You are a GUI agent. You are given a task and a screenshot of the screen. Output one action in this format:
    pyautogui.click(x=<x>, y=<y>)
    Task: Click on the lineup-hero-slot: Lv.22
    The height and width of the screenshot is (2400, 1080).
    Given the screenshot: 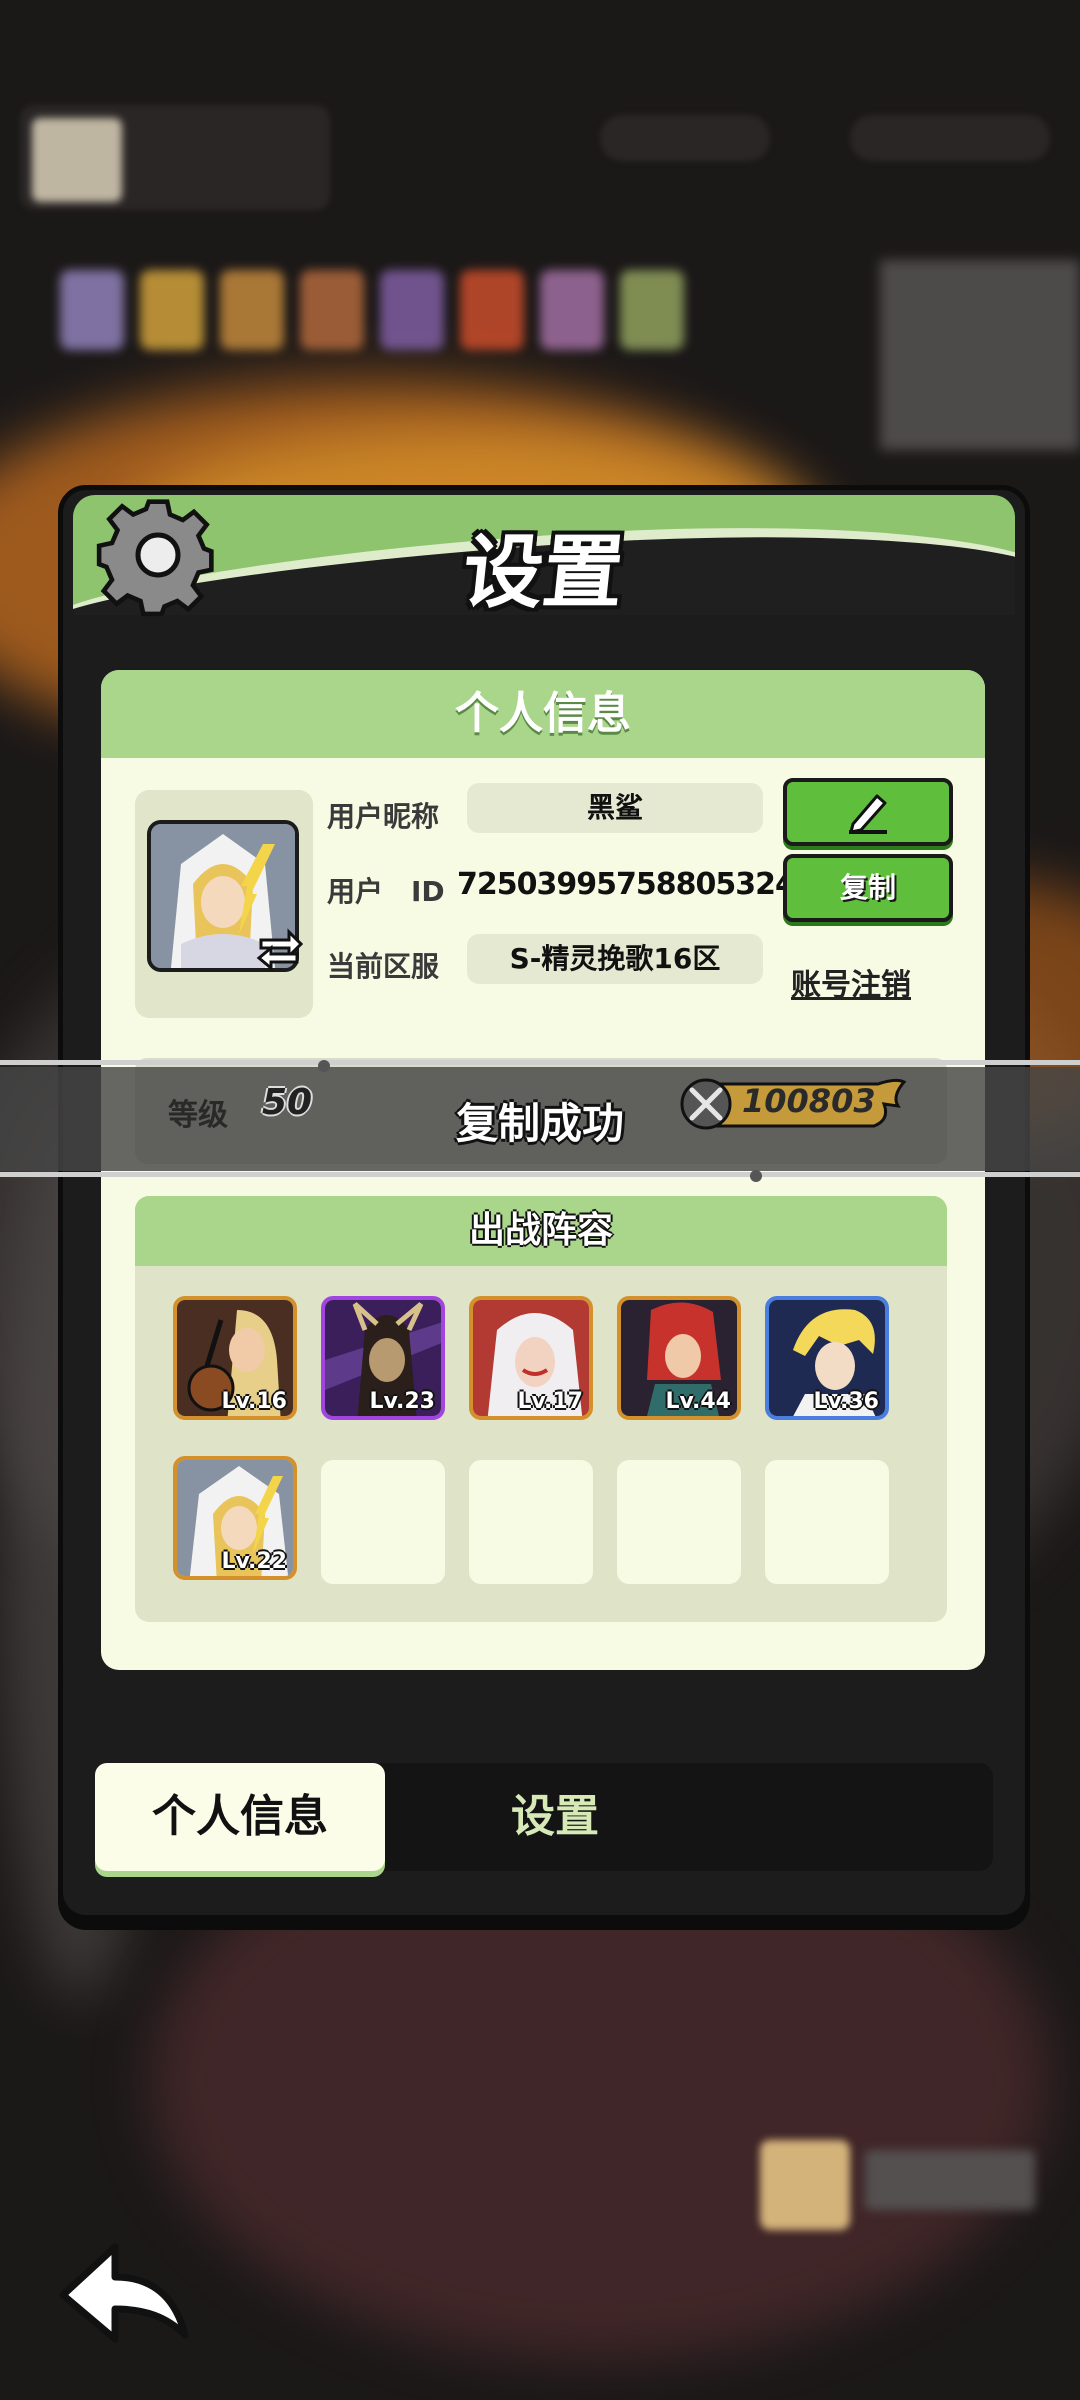 What is the action you would take?
    pyautogui.click(x=235, y=1518)
    